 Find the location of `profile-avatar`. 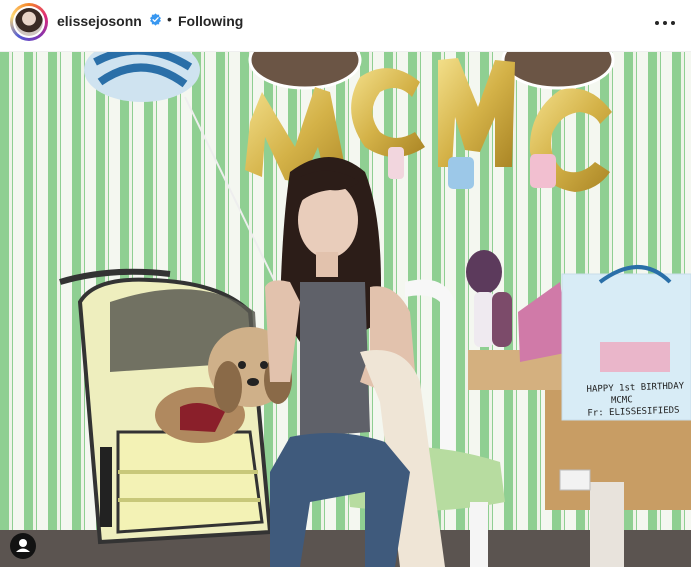

profile-avatar is located at coordinates (29, 22).